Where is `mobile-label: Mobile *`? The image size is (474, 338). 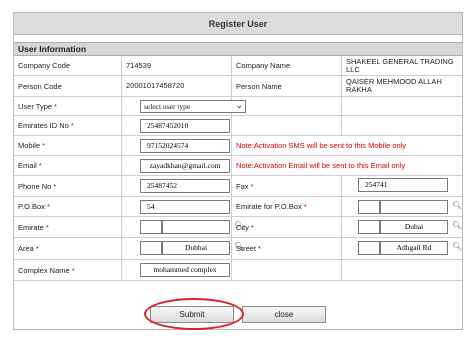
mobile-label: Mobile * is located at coordinates (32, 145).